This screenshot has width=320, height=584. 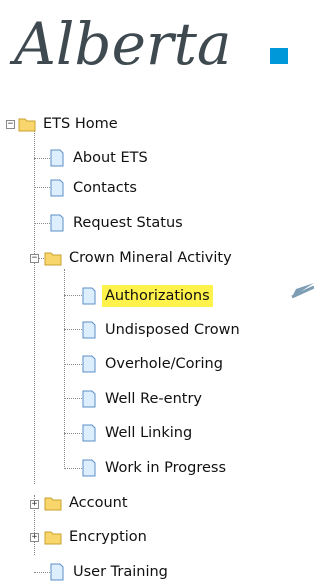 What do you see at coordinates (157, 296) in the screenshot?
I see `tree-item-label-highlighted: Authorizations` at bounding box center [157, 296].